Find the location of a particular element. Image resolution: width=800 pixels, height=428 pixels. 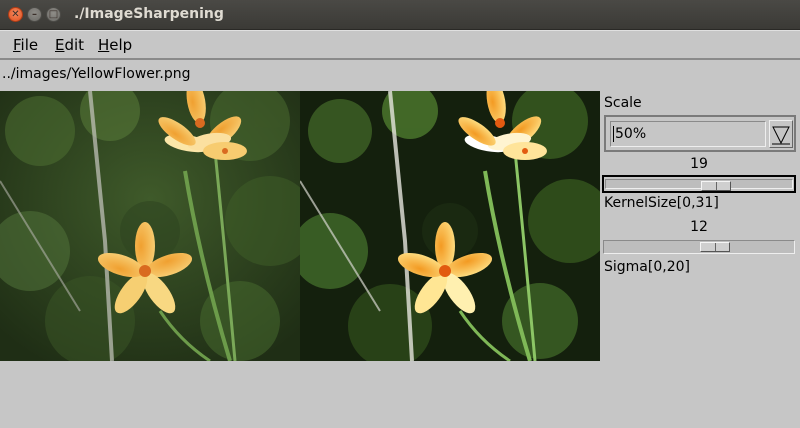

window-title: ./ImageSharpening is located at coordinates (149, 14).